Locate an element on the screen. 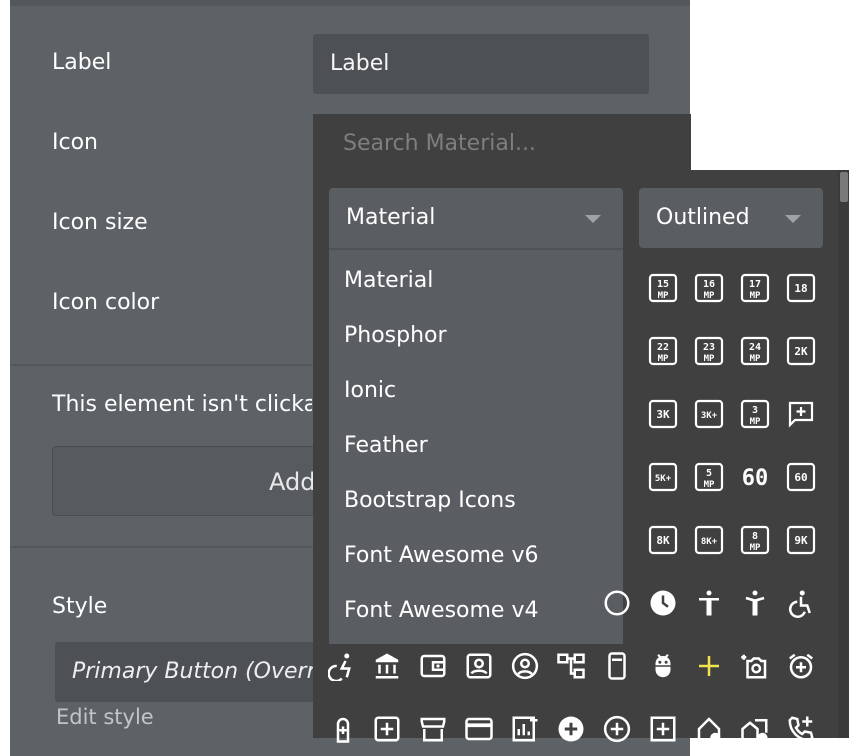 The width and height of the screenshot is (866, 756). svg-text: 3K is located at coordinates (663, 414).